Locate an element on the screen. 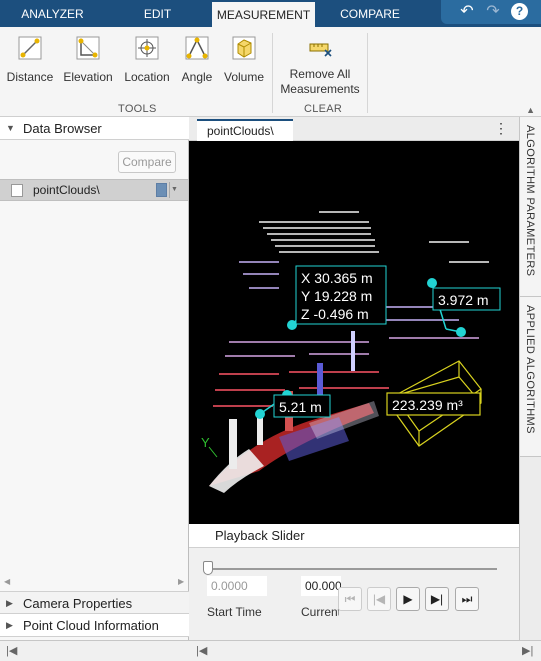 The height and width of the screenshot is (661, 541). tab-compare: COMPARE is located at coordinates (370, 13).